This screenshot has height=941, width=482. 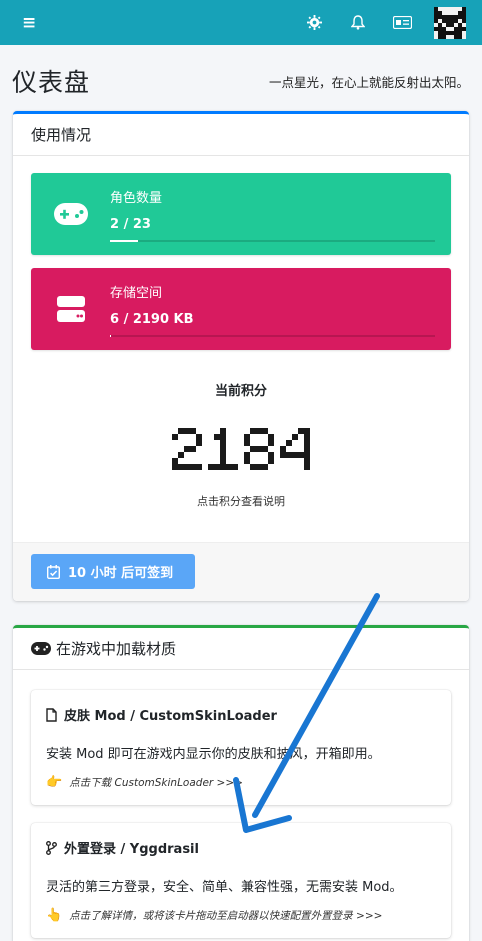 I want to click on score-digits, so click(x=241, y=449).